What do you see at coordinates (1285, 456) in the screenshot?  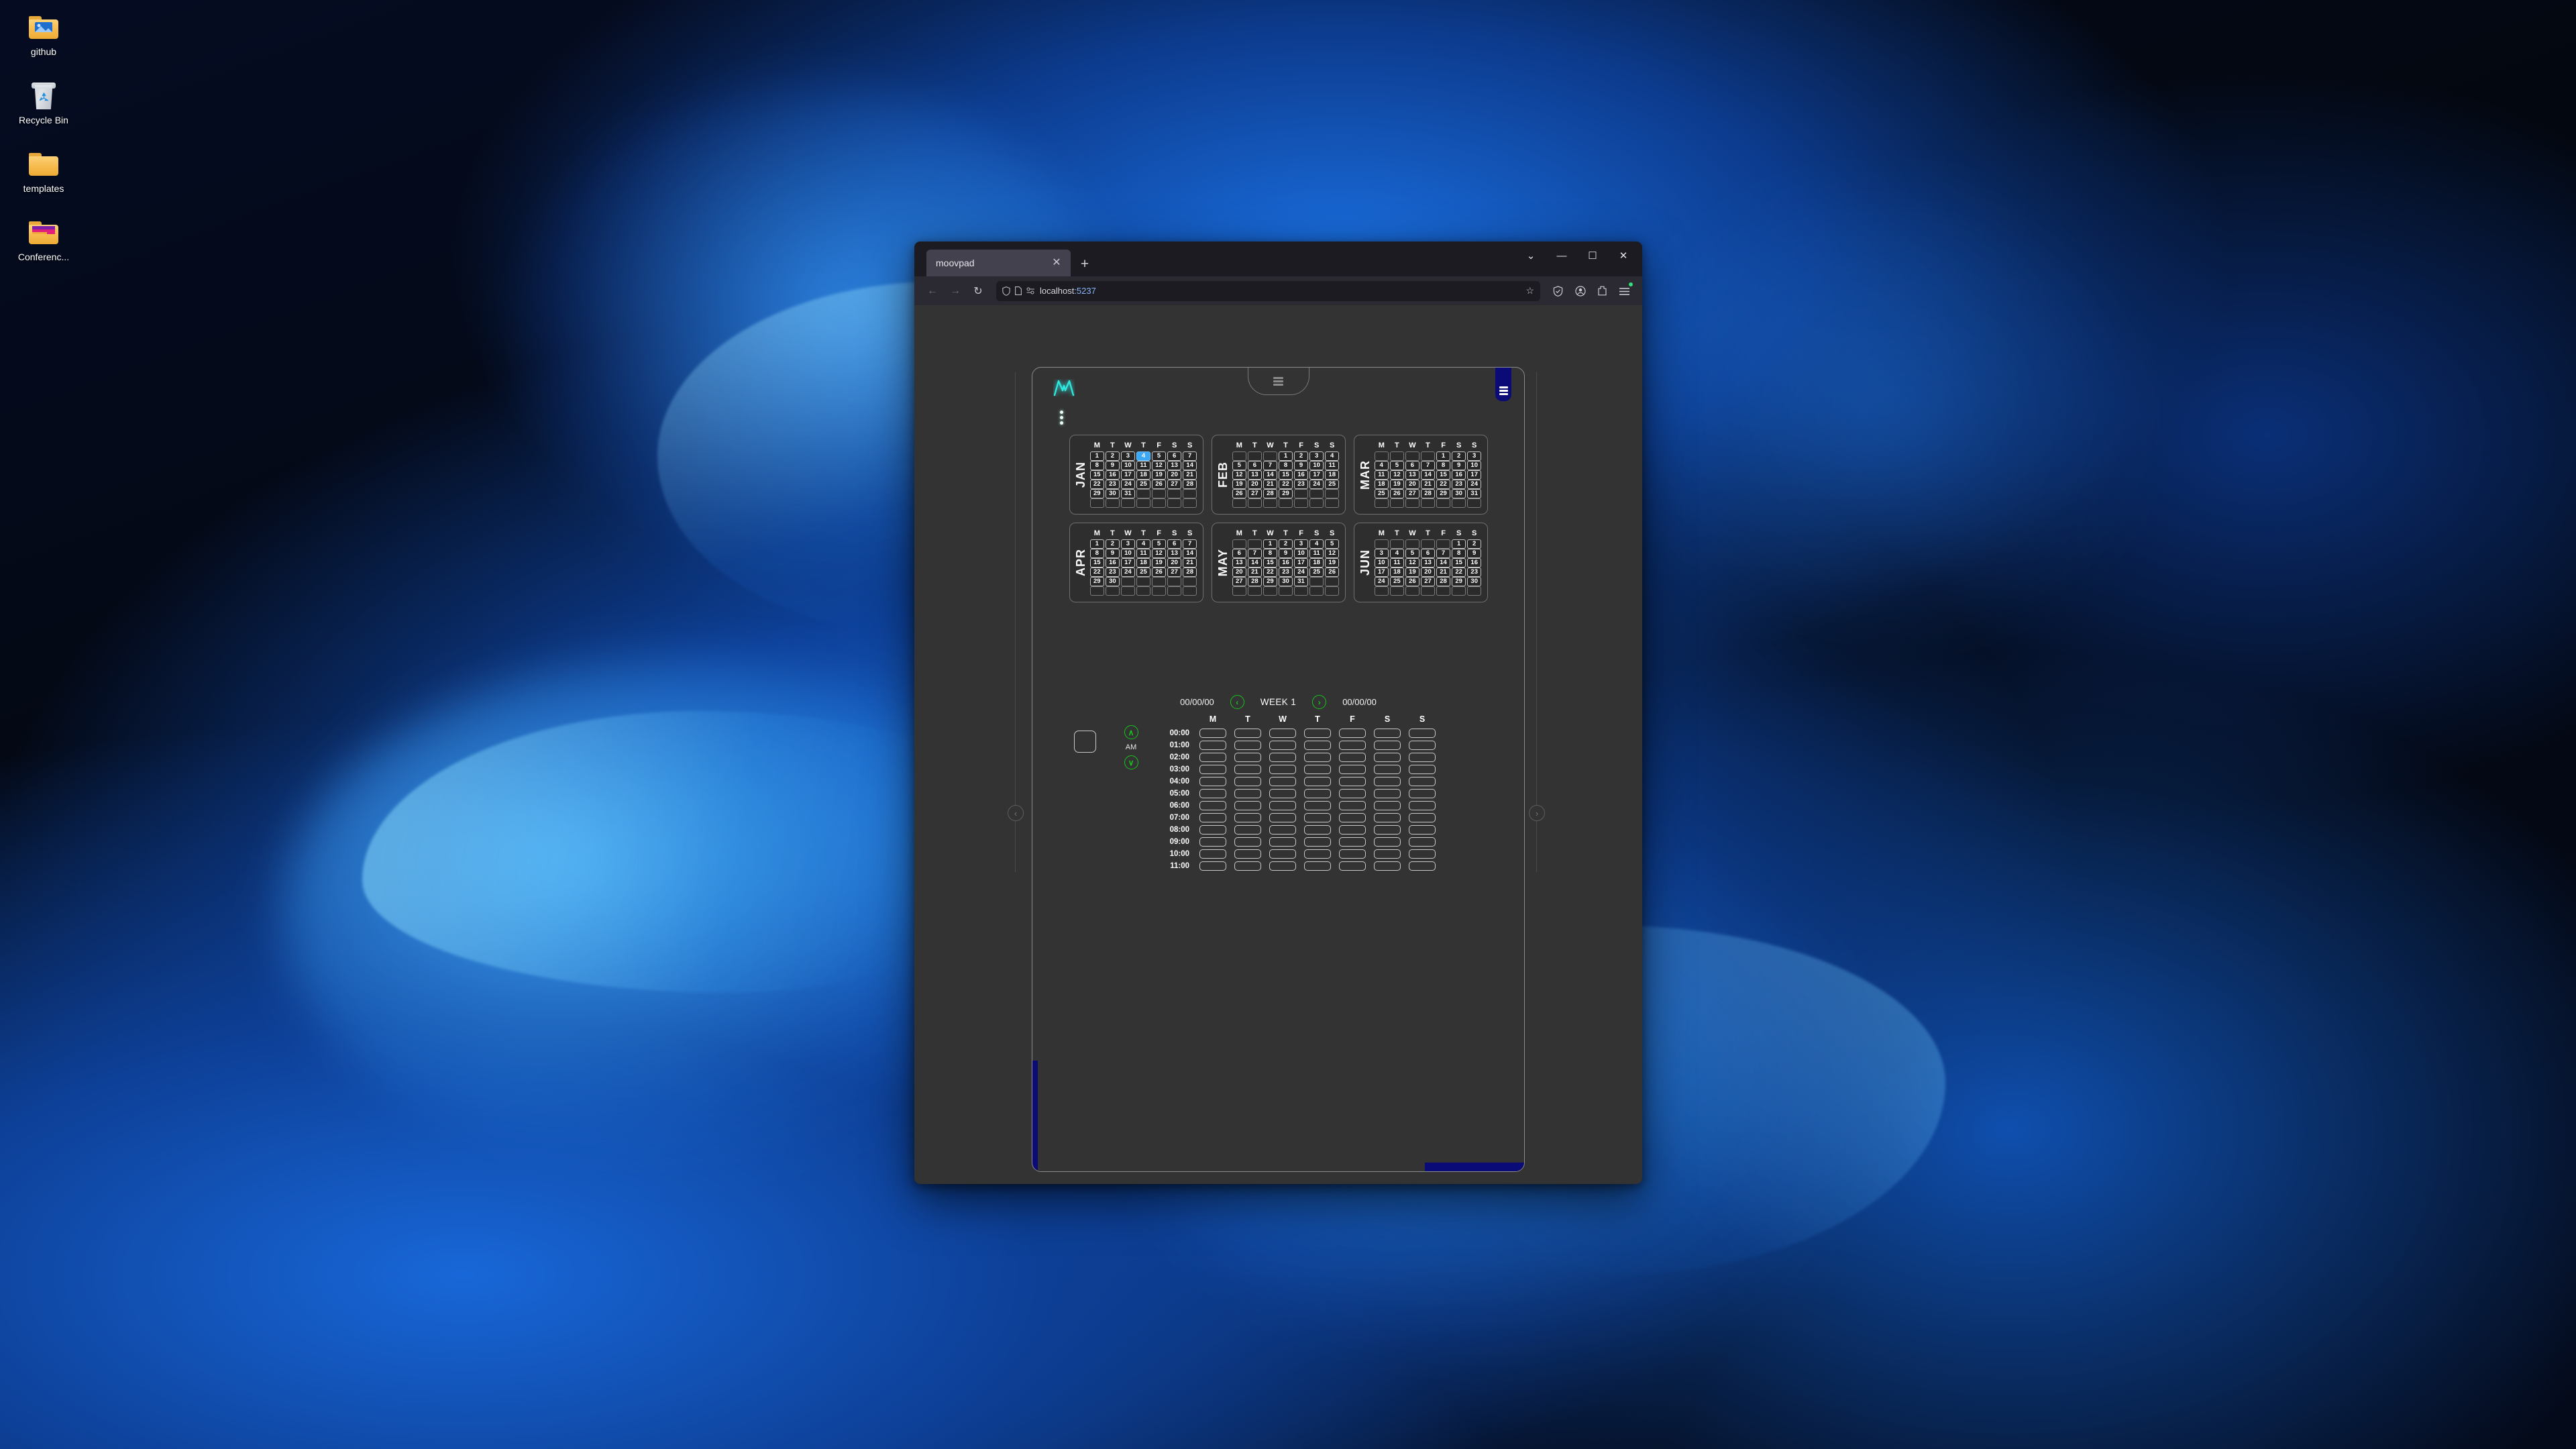 I see `day-cell: 1` at bounding box center [1285, 456].